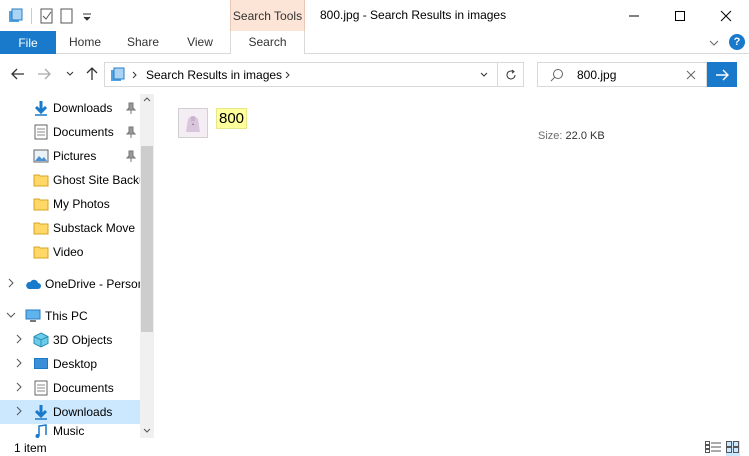 The height and width of the screenshot is (456, 749). I want to click on close-icon, so click(726, 15).